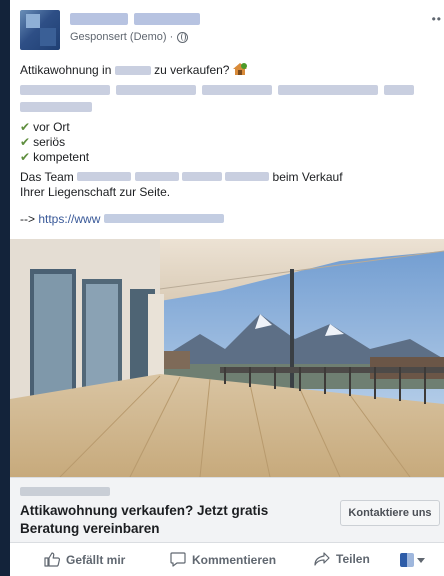 This screenshot has width=444, height=576. Describe the element at coordinates (226, 100) in the screenshot. I see `redacted-paragraph` at that location.